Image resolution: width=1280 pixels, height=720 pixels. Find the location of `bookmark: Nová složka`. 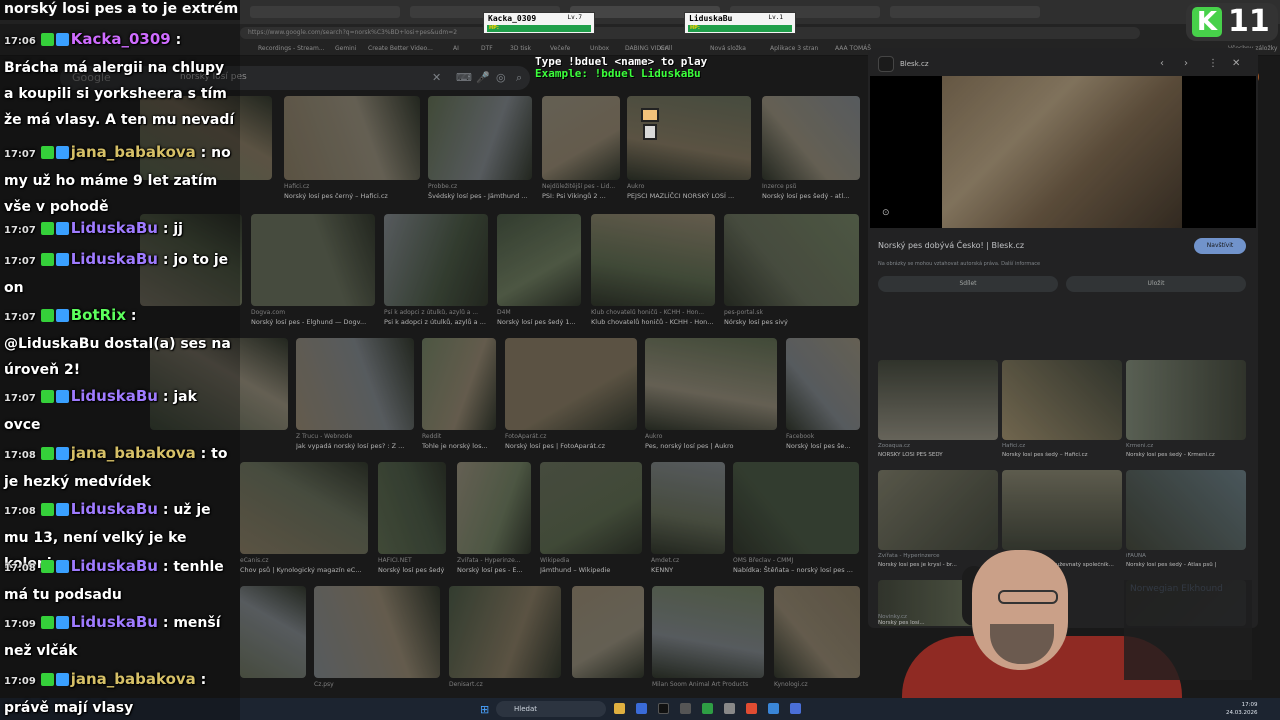

bookmark: Nová složka is located at coordinates (728, 48).